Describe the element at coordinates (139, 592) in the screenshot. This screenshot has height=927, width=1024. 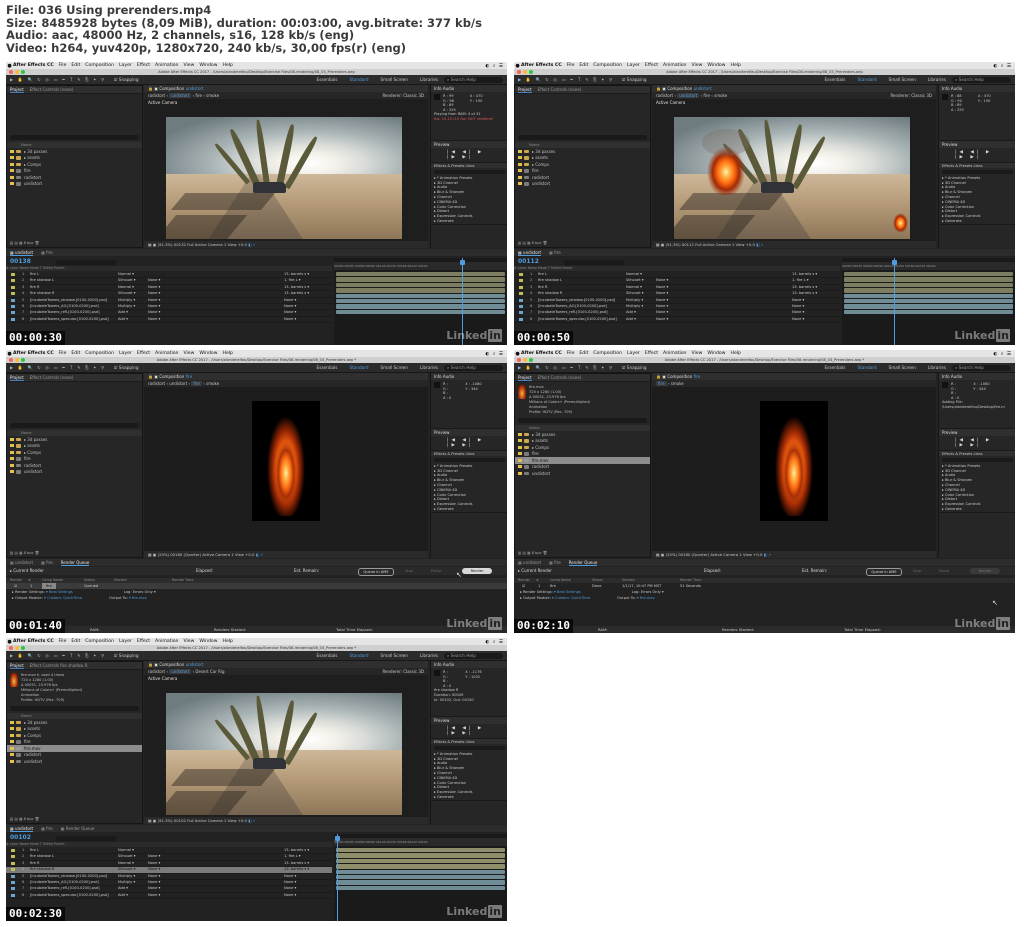
I see `log-setting: Log: Errors Only ▾` at that location.